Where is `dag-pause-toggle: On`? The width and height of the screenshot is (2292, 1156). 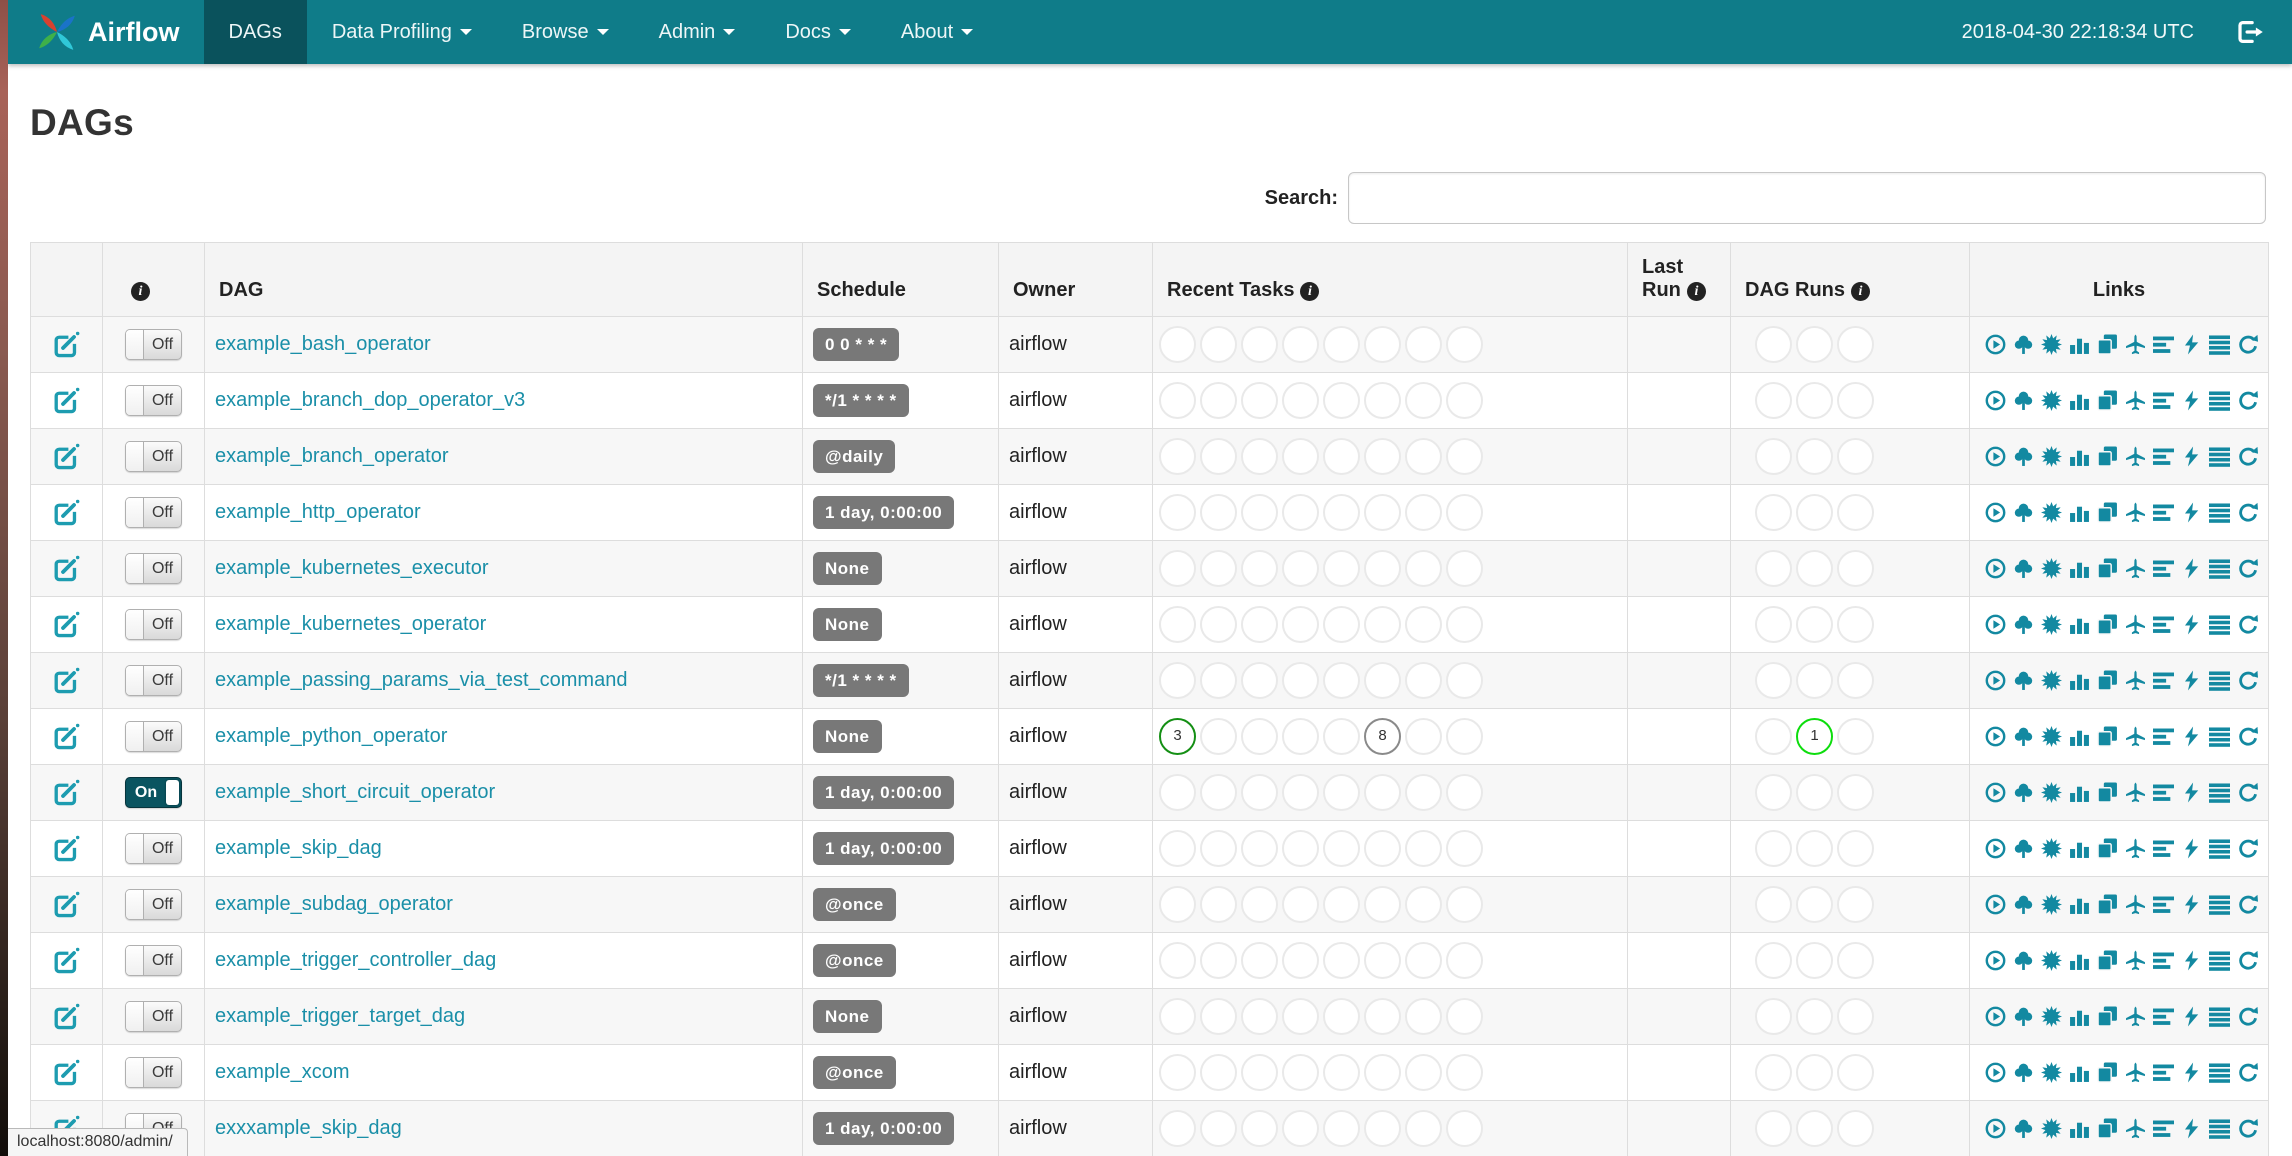
dag-pause-toggle: On is located at coordinates (153, 792).